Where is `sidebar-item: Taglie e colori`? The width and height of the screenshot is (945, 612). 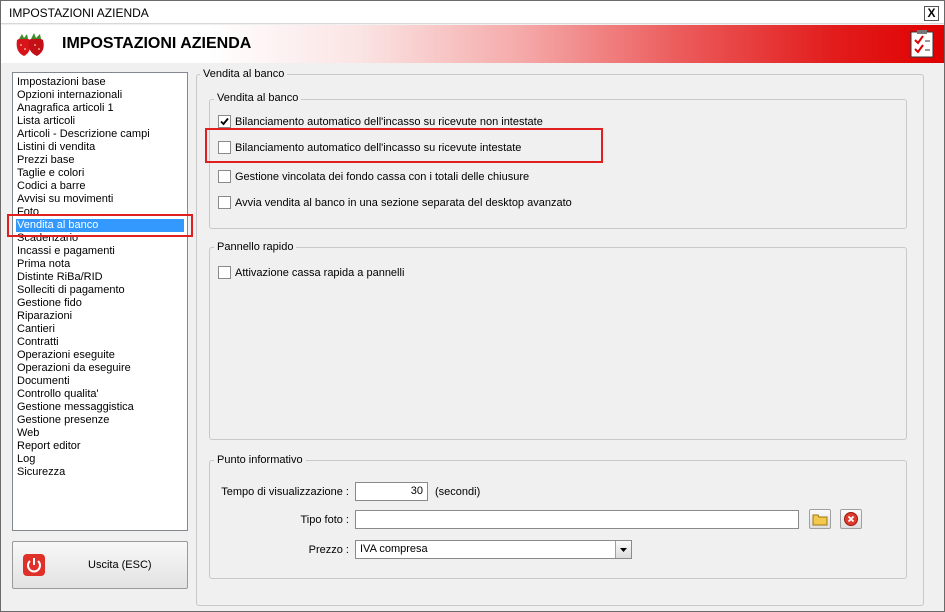
sidebar-item: Taglie e colori is located at coordinates (50, 173).